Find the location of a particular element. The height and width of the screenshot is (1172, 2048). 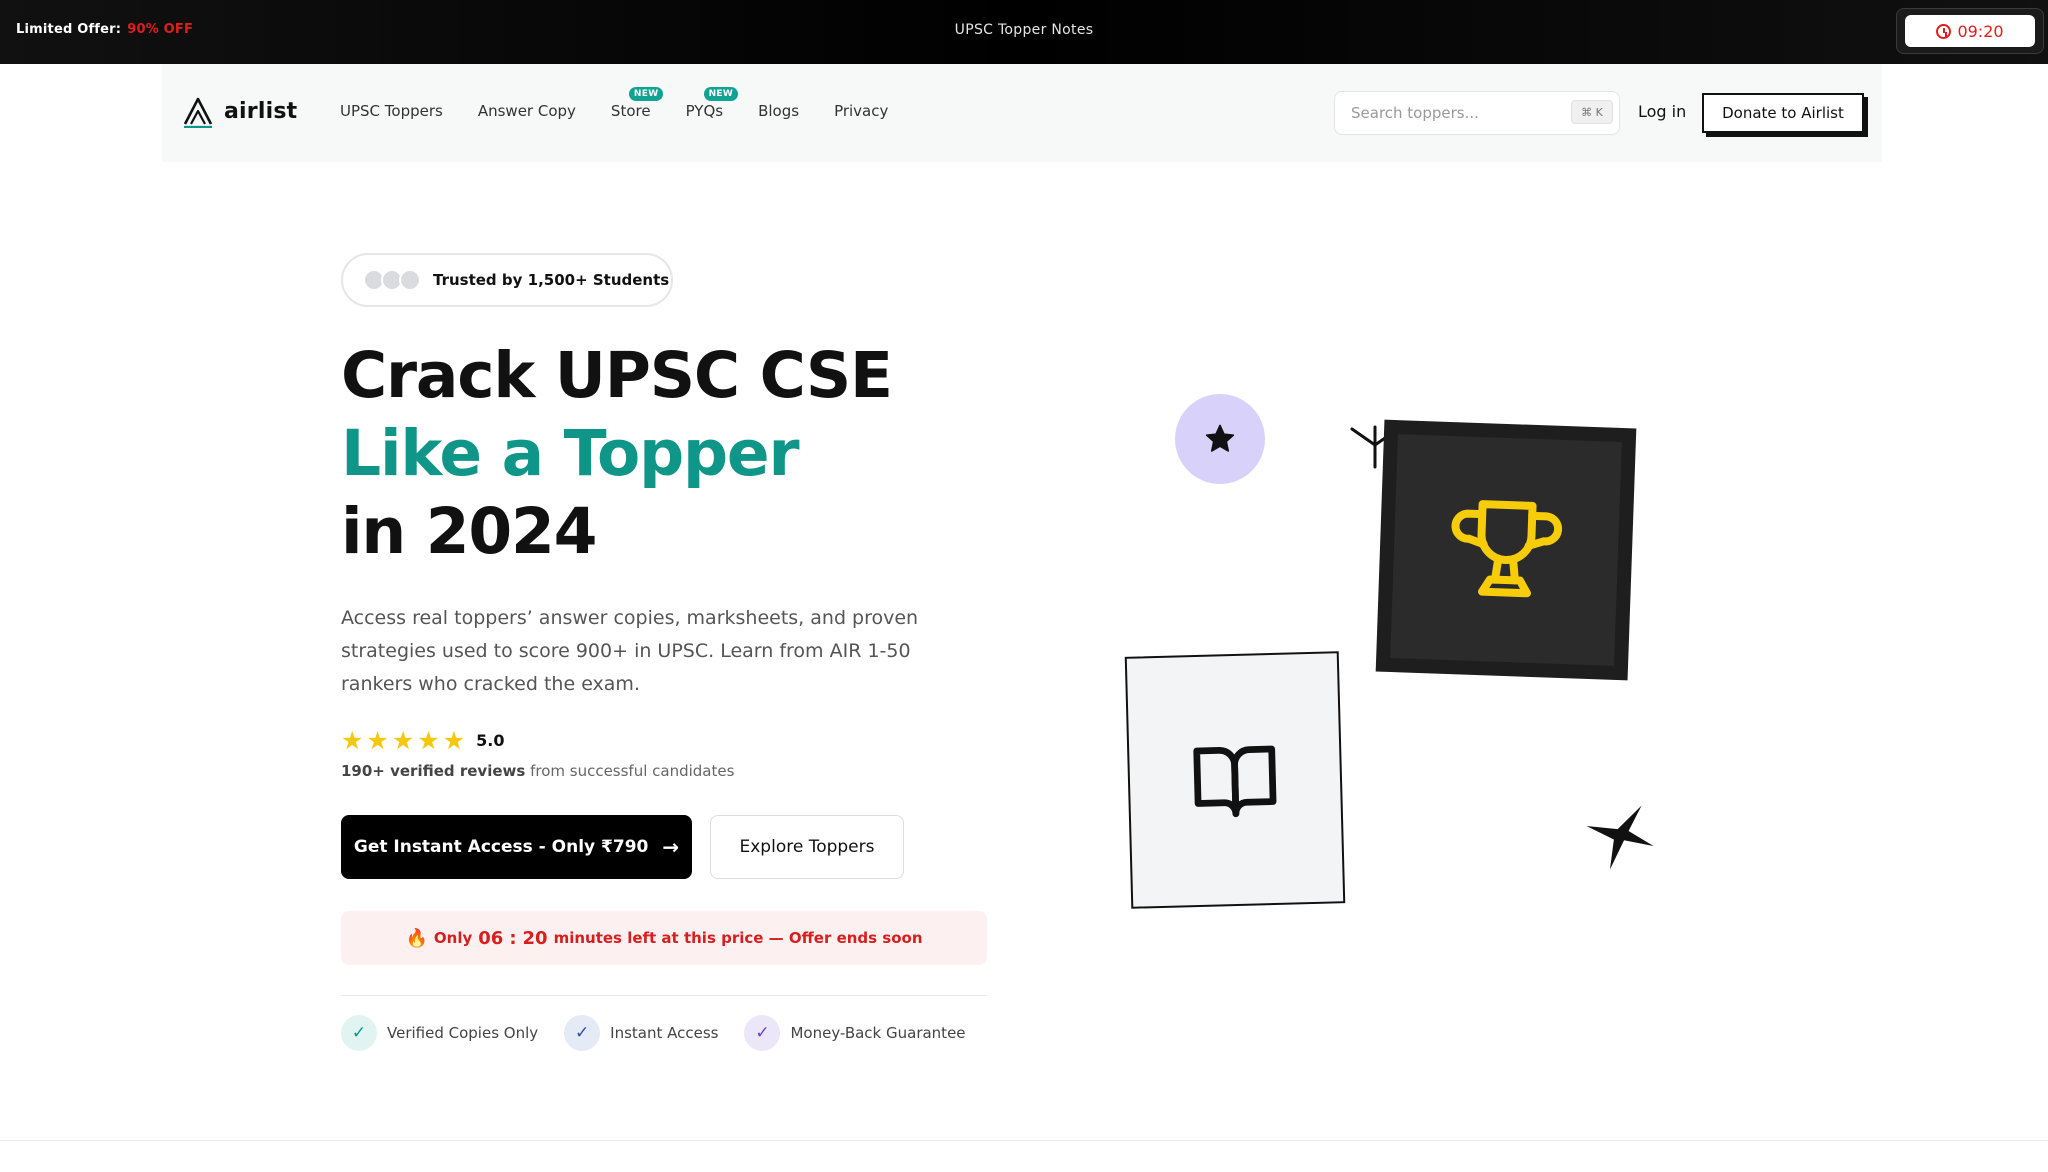

next-section-edge is located at coordinates (1024, 1156).